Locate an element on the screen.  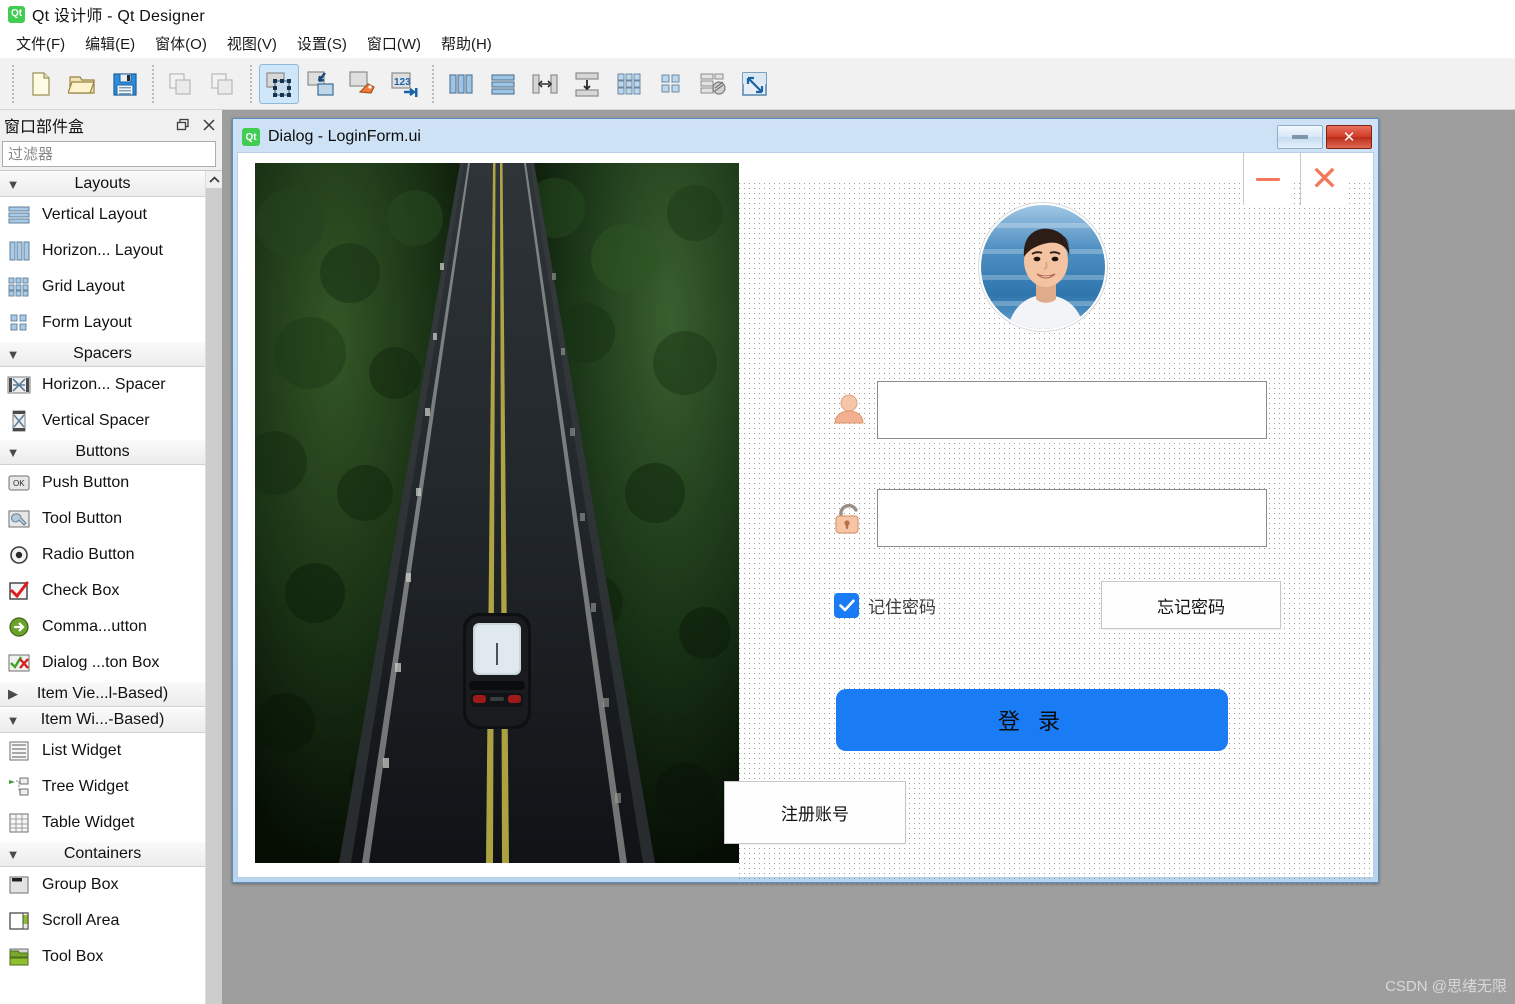
password-field-row is located at coordinates (1044, 518).